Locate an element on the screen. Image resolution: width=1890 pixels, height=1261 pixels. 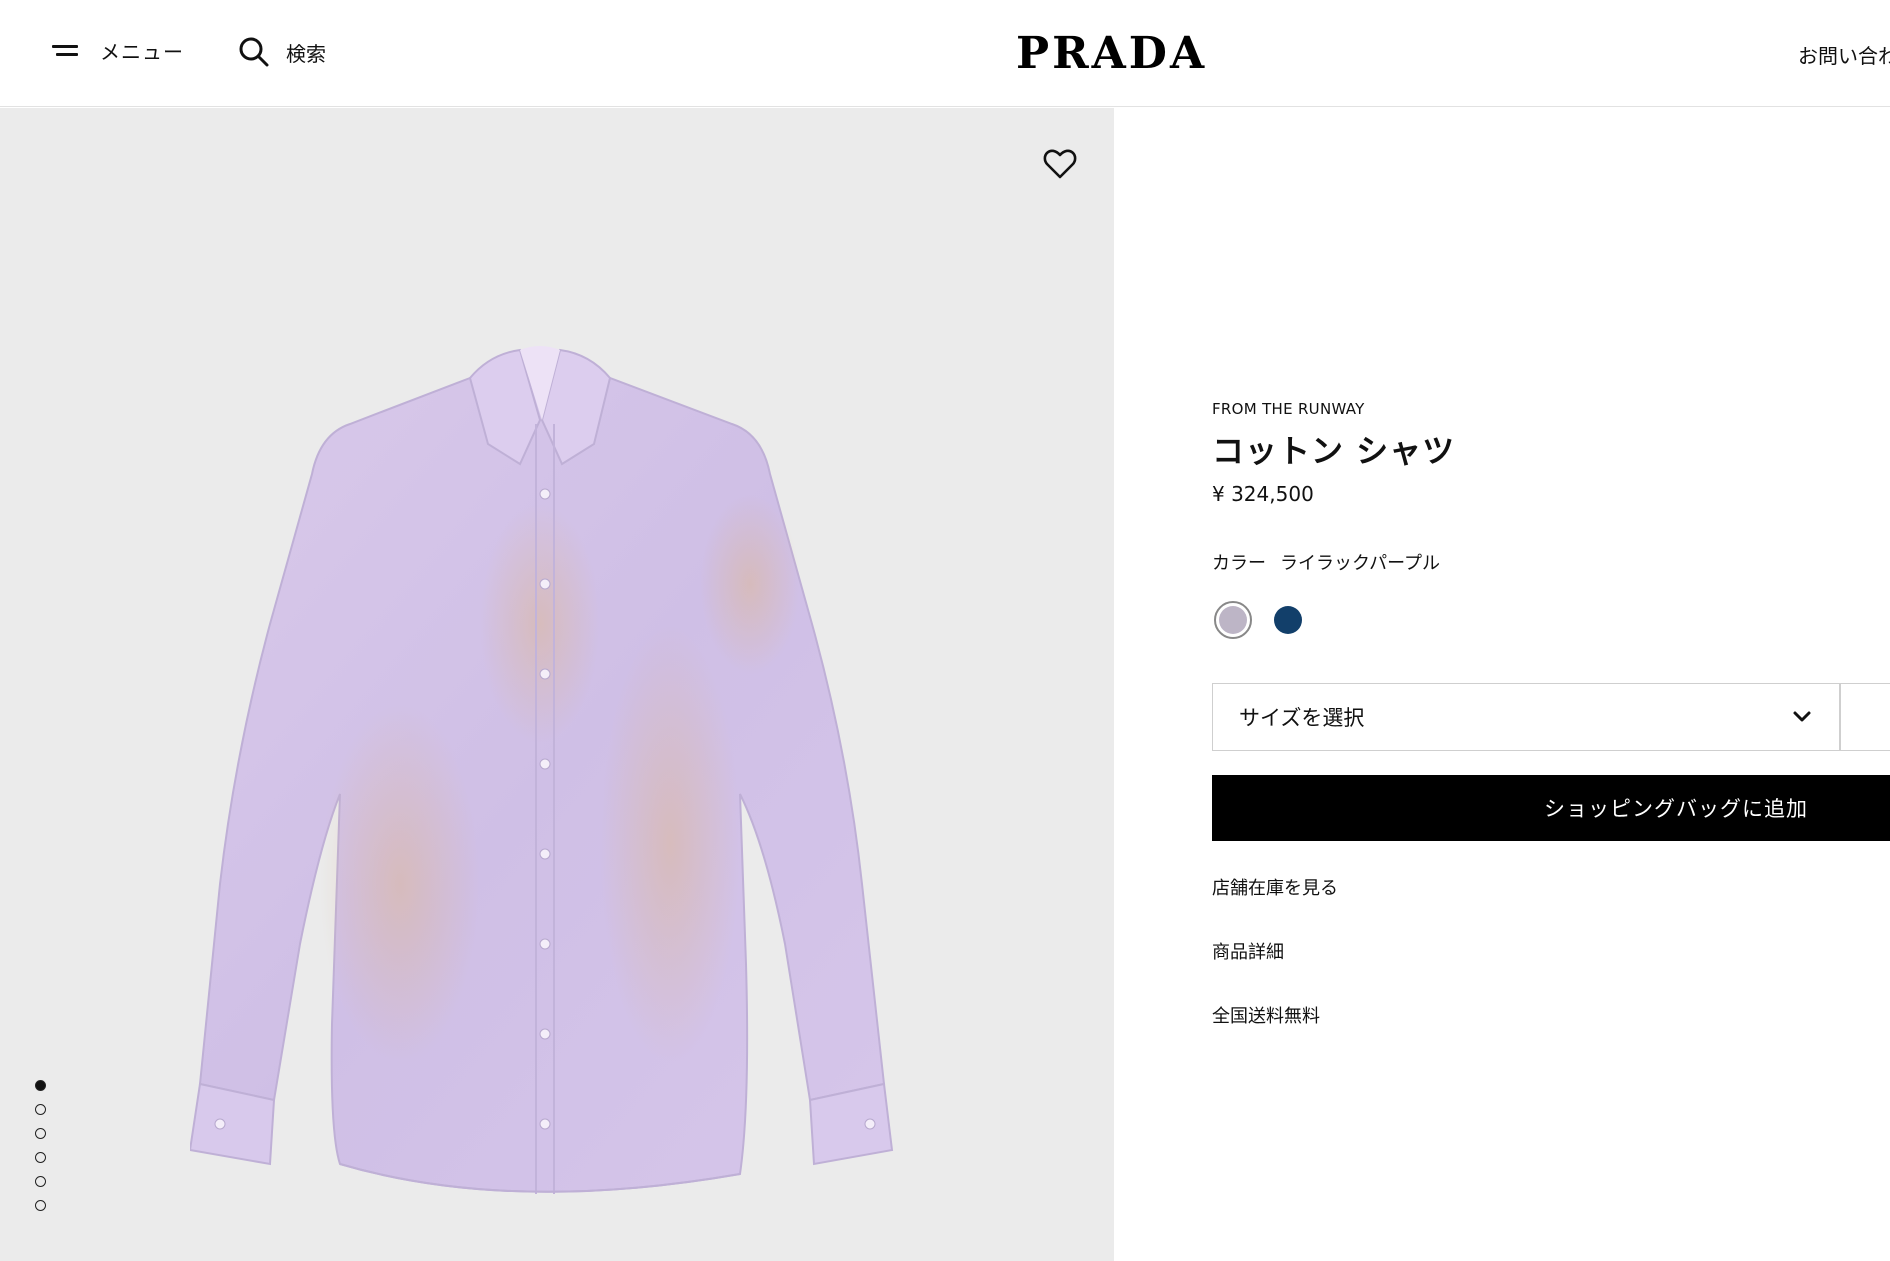
menu-button: メニュー is located at coordinates (118, 50).